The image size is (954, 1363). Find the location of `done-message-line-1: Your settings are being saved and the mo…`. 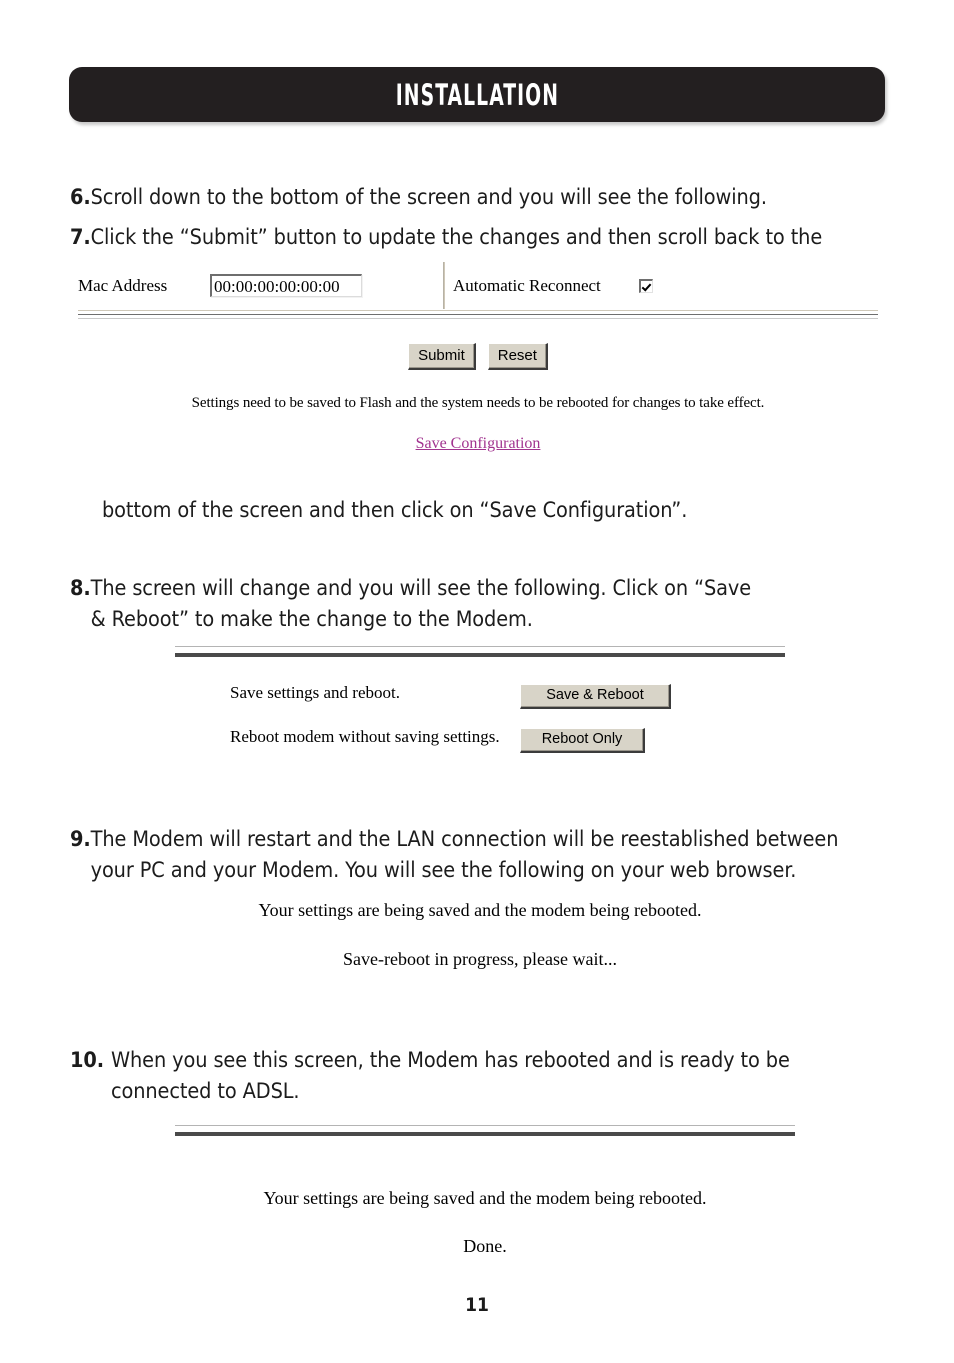

done-message-line-1: Your settings are being saved and the mo… is located at coordinates (485, 1198).